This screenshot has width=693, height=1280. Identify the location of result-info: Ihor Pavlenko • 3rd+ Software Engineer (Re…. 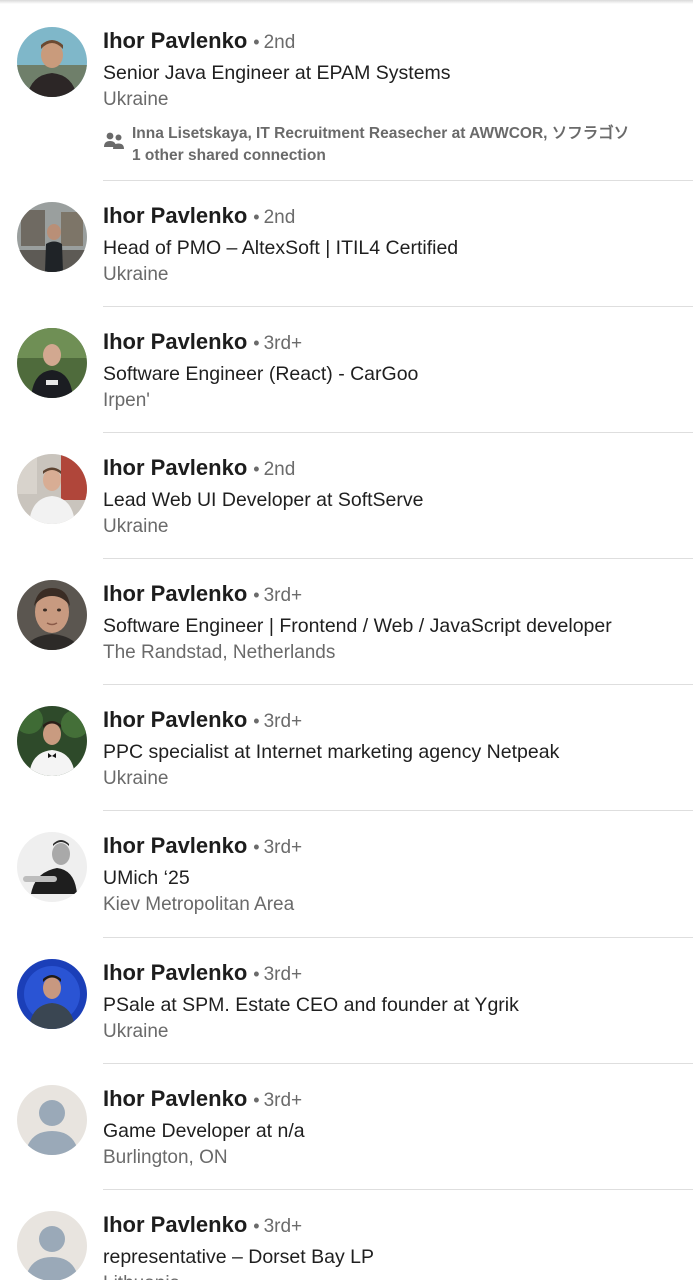
(398, 370).